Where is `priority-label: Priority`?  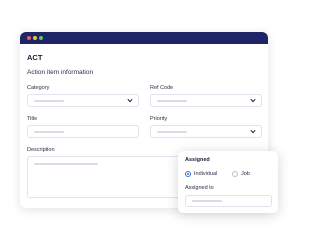
priority-label: Priority is located at coordinates (159, 119).